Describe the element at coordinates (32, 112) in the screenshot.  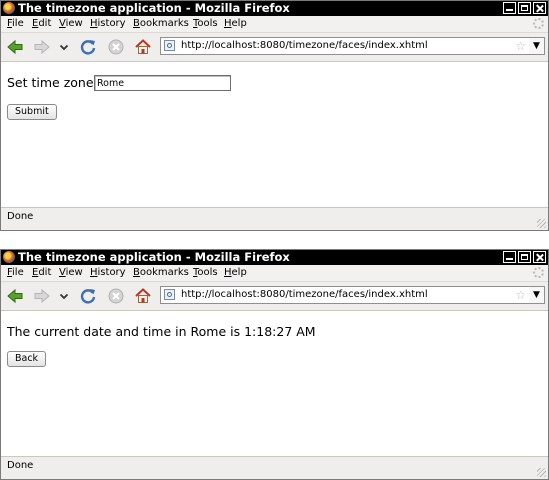
I see `submit-button: Submit` at that location.